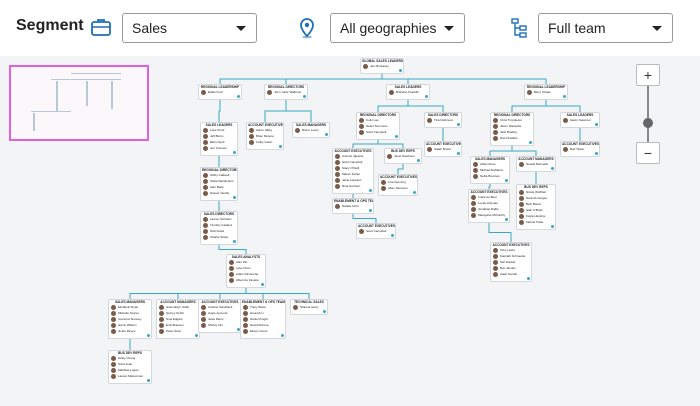 The height and width of the screenshot is (406, 700). What do you see at coordinates (489, 216) in the screenshot?
I see `person-row: Marsgaret McCarthy` at bounding box center [489, 216].